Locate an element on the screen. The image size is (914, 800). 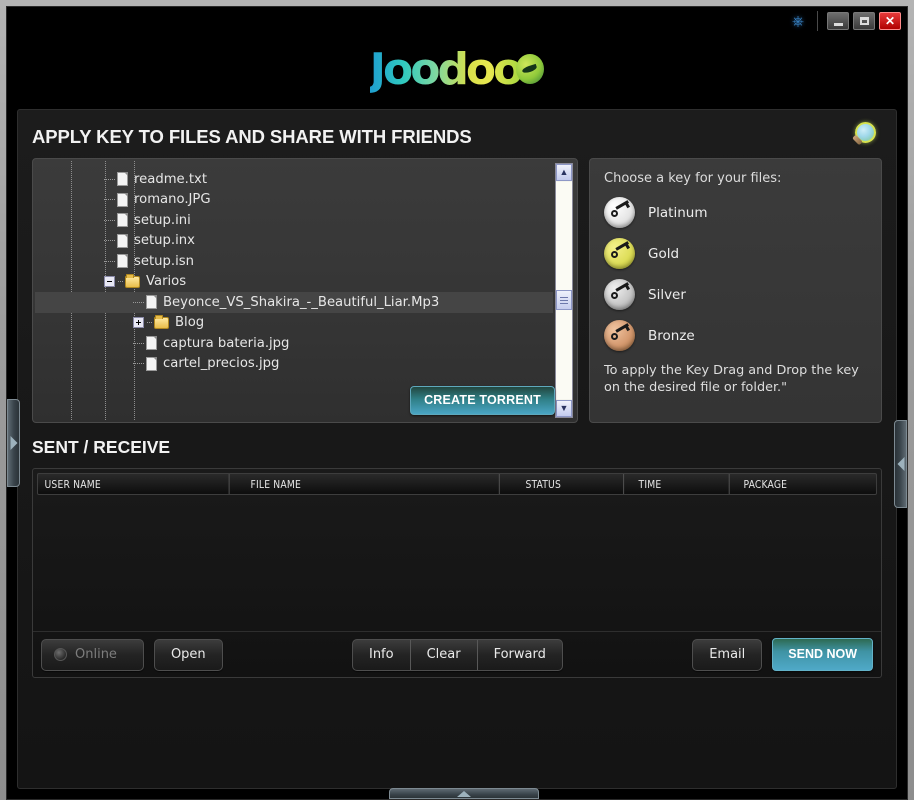
key-option-platinum: Platinum is located at coordinates (735, 212).